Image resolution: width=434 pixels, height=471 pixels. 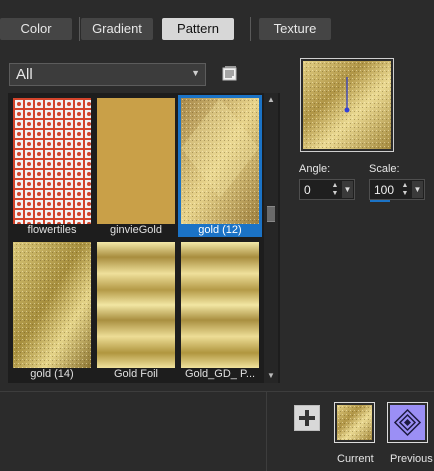 I want to click on plus-icon, so click(x=307, y=418).